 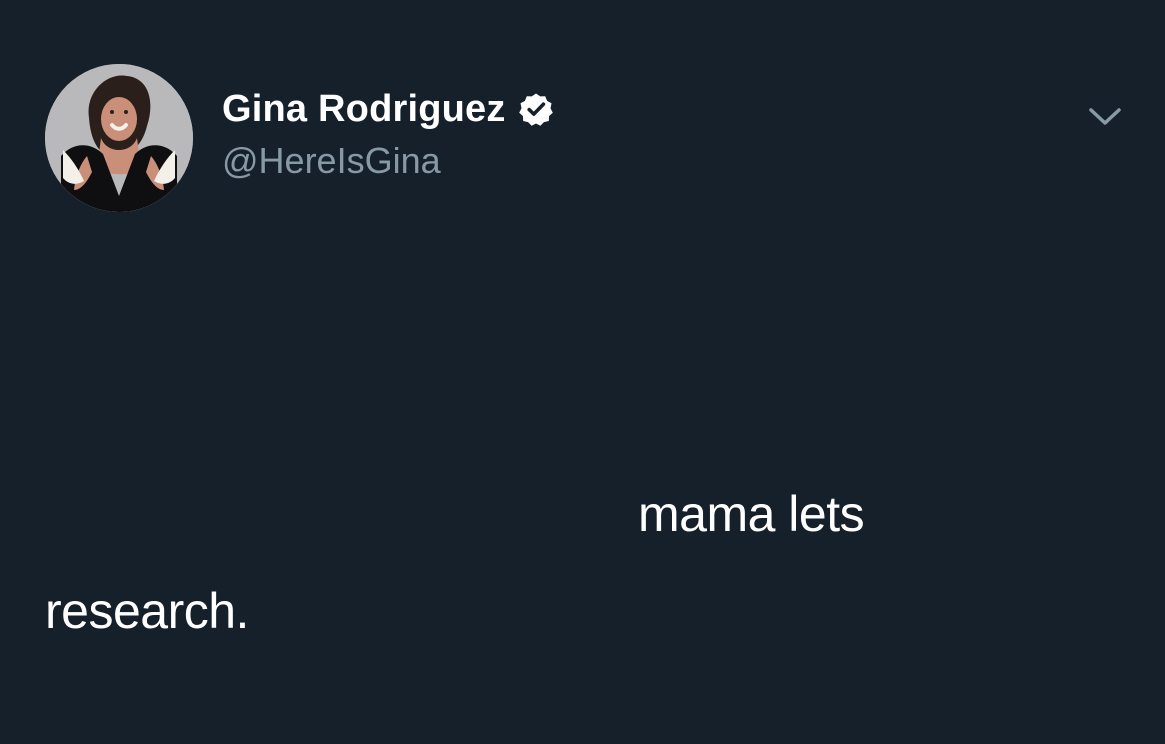 I want to click on tweet-text-line-2: research., so click(x=147, y=611).